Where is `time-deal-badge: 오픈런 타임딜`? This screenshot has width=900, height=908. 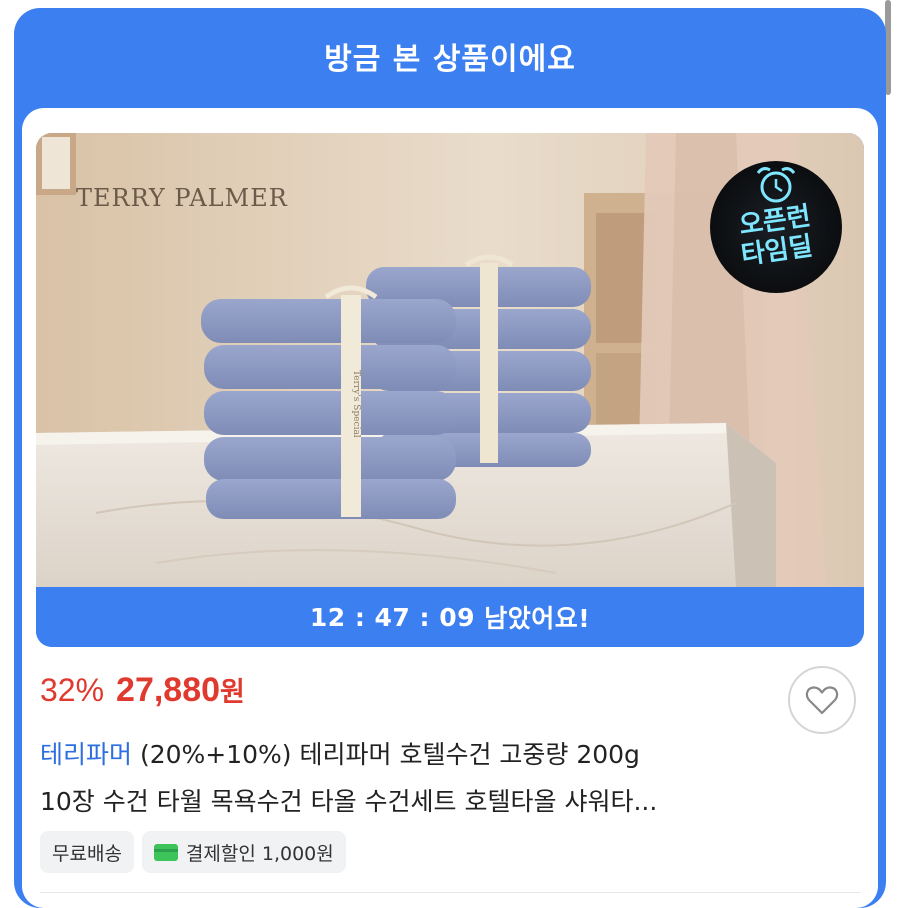
time-deal-badge: 오픈런 타임딜 is located at coordinates (776, 227).